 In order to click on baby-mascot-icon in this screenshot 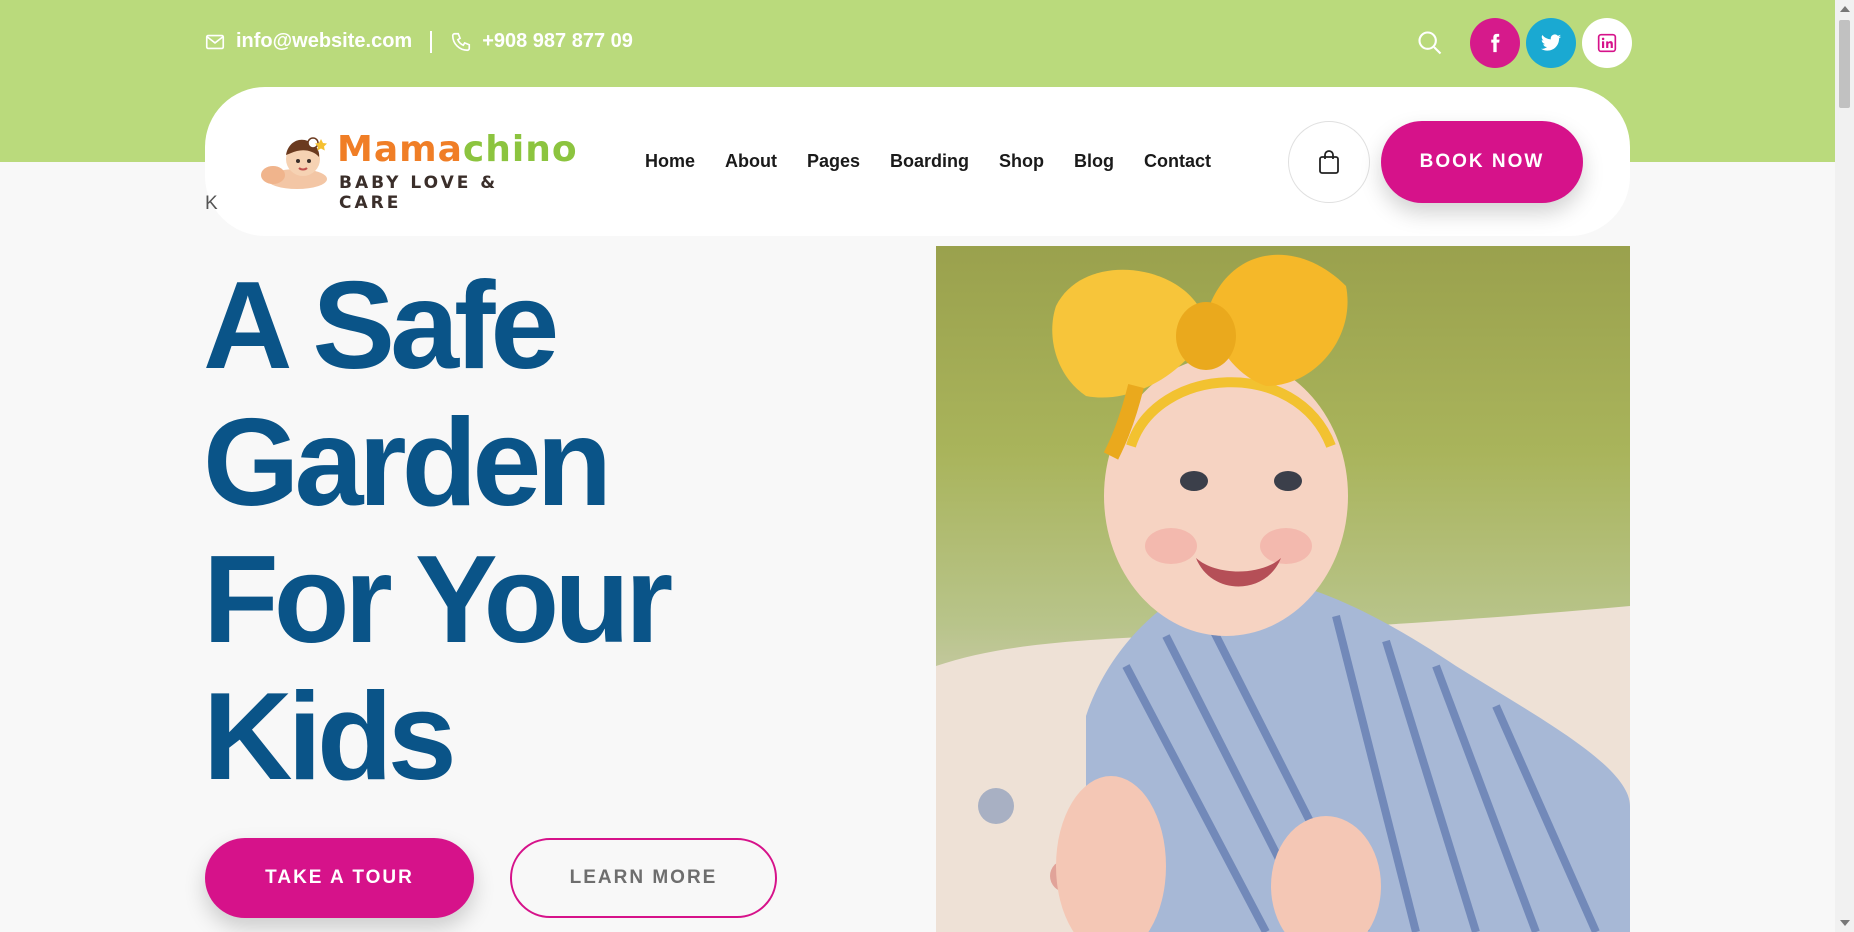, I will do `click(294, 163)`.